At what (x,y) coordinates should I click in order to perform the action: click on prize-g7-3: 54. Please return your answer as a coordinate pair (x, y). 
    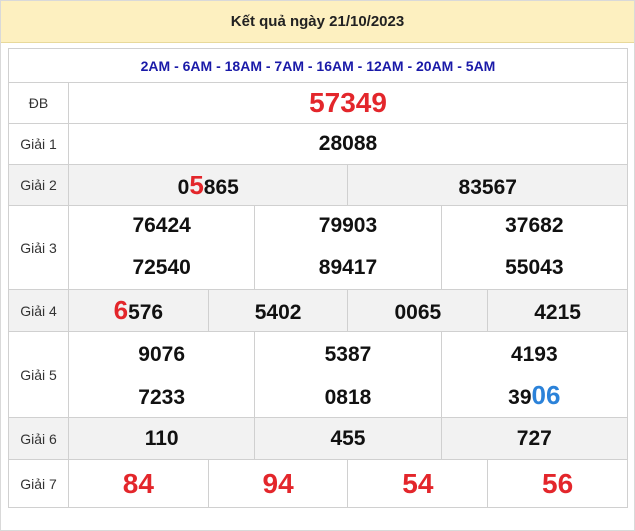
    Looking at the image, I should click on (418, 483).